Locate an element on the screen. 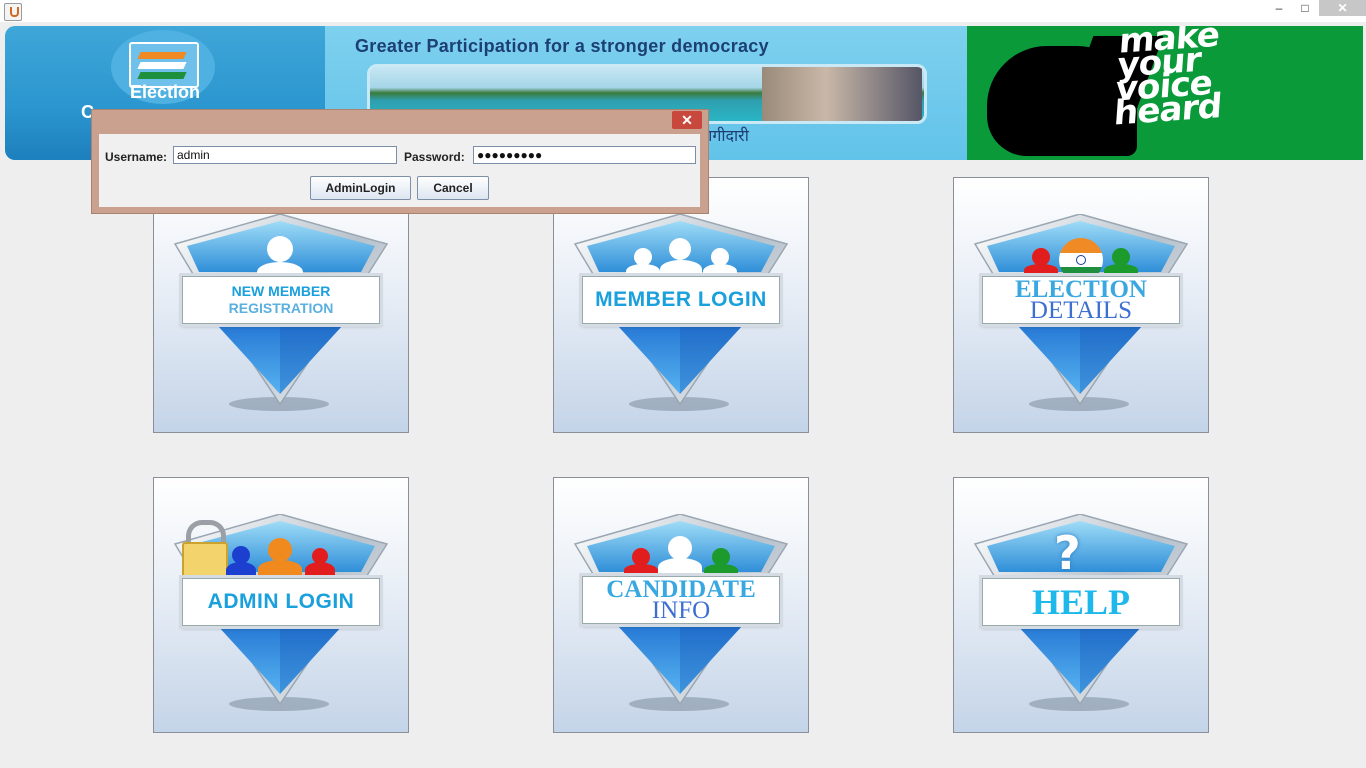  candidate-info-tile: CANDIDATE INFO is located at coordinates (681, 605).